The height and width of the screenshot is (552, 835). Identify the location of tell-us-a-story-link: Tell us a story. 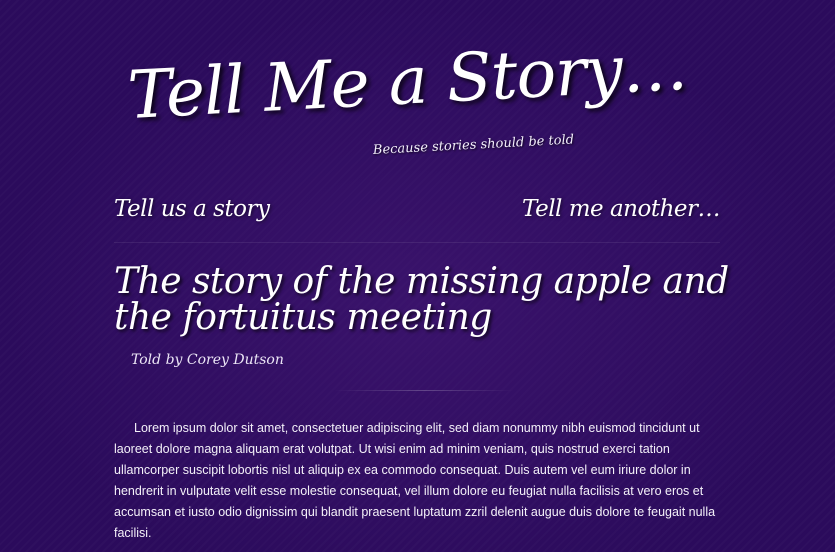
(192, 209).